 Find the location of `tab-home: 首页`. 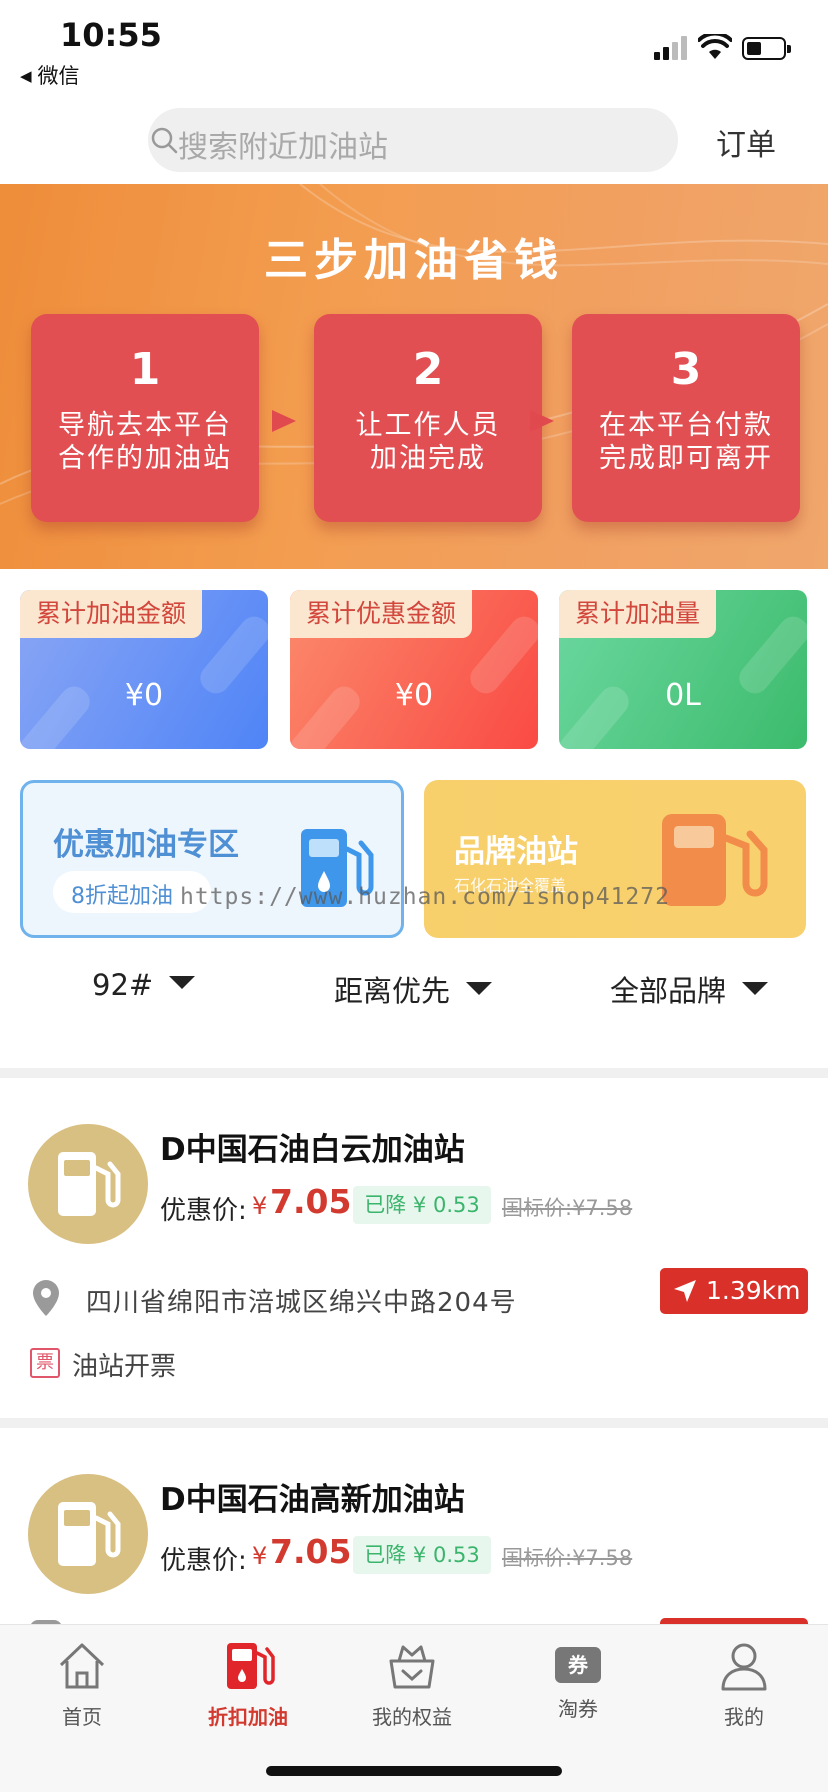

tab-home: 首页 is located at coordinates (82, 1684).